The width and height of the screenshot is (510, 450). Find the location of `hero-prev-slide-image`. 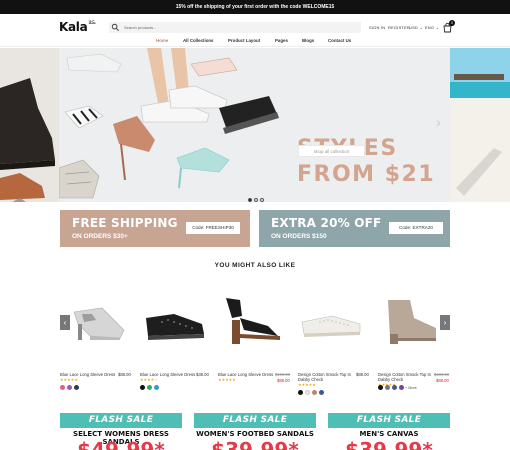

hero-prev-slide-image is located at coordinates (29, 125).